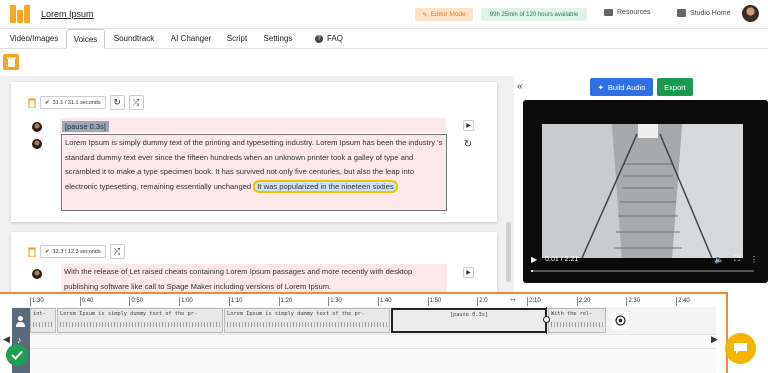 This screenshot has height=373, width=768. I want to click on studio-home-label: Studio Home, so click(710, 13).